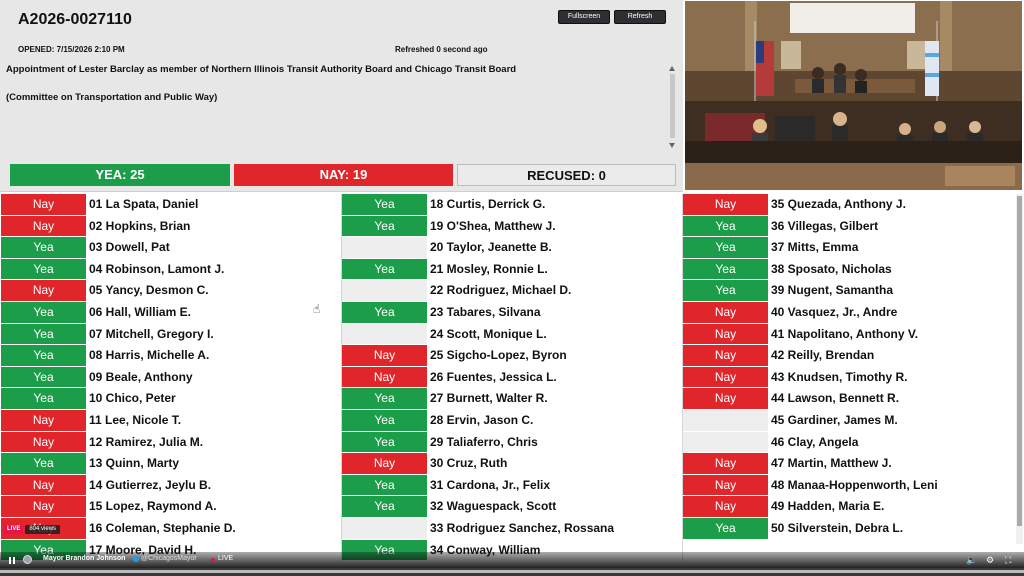  Describe the element at coordinates (213, 560) in the screenshot. I see `live-dot-icon` at that location.